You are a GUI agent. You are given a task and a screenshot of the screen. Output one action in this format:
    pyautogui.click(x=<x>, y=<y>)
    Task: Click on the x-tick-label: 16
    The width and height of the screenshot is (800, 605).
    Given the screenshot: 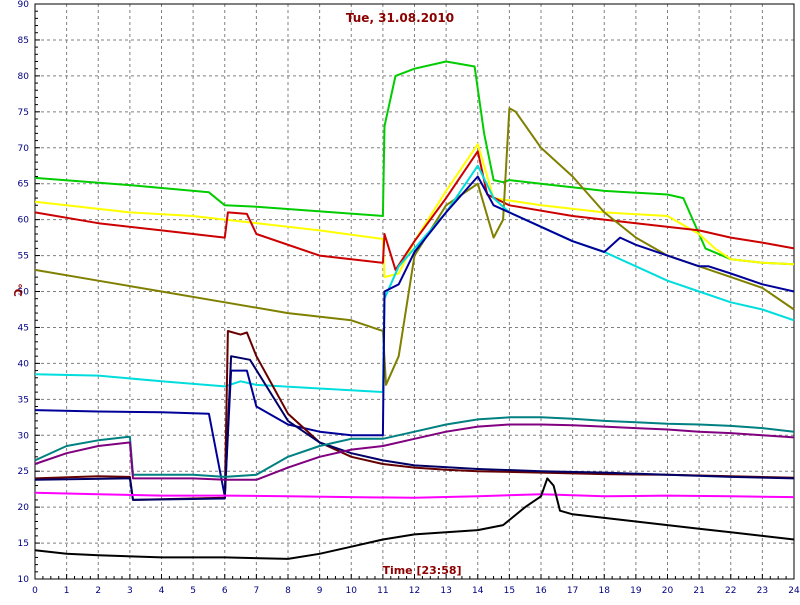 What is the action you would take?
    pyautogui.click(x=541, y=591)
    